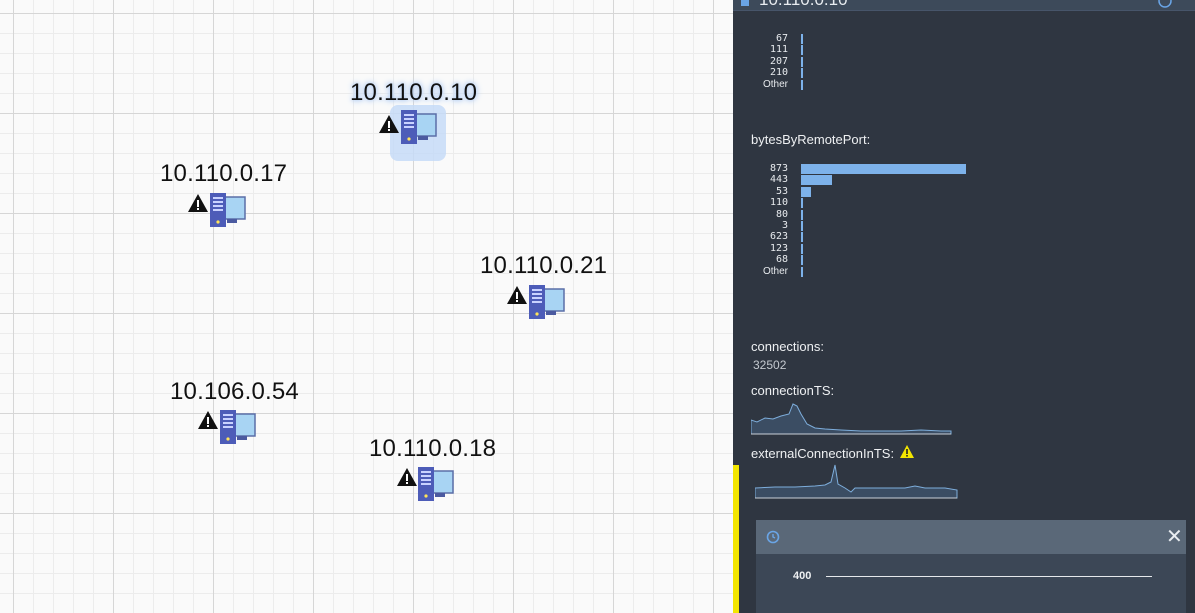  What do you see at coordinates (964, 5) in the screenshot?
I see `panel-header: 10.110.0.10 ×` at bounding box center [964, 5].